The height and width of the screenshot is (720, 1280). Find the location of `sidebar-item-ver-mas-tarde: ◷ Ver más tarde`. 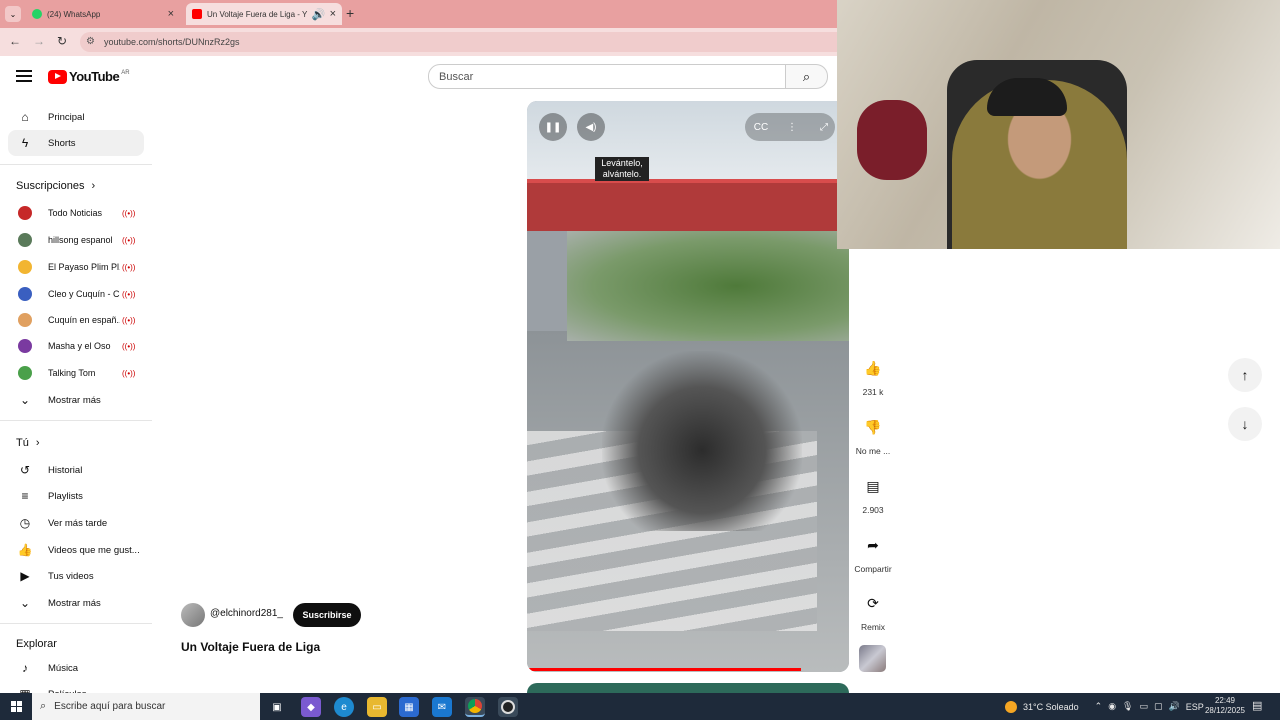

sidebar-item-ver-mas-tarde: ◷ Ver más tarde is located at coordinates (76, 523).